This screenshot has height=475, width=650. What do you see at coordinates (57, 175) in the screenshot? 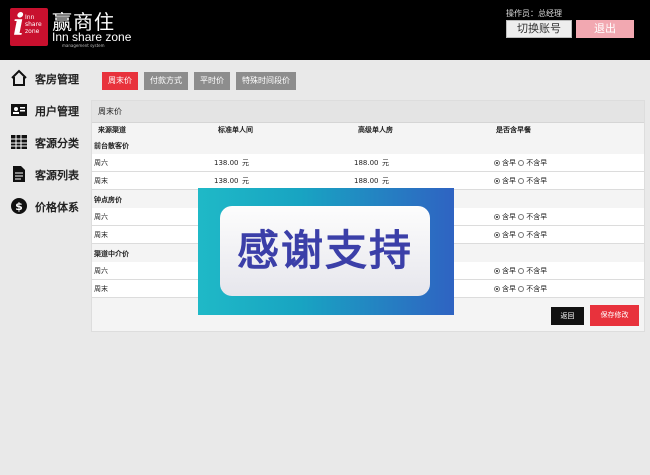
I see `sidebar-item-label: 客源列表` at bounding box center [57, 175].